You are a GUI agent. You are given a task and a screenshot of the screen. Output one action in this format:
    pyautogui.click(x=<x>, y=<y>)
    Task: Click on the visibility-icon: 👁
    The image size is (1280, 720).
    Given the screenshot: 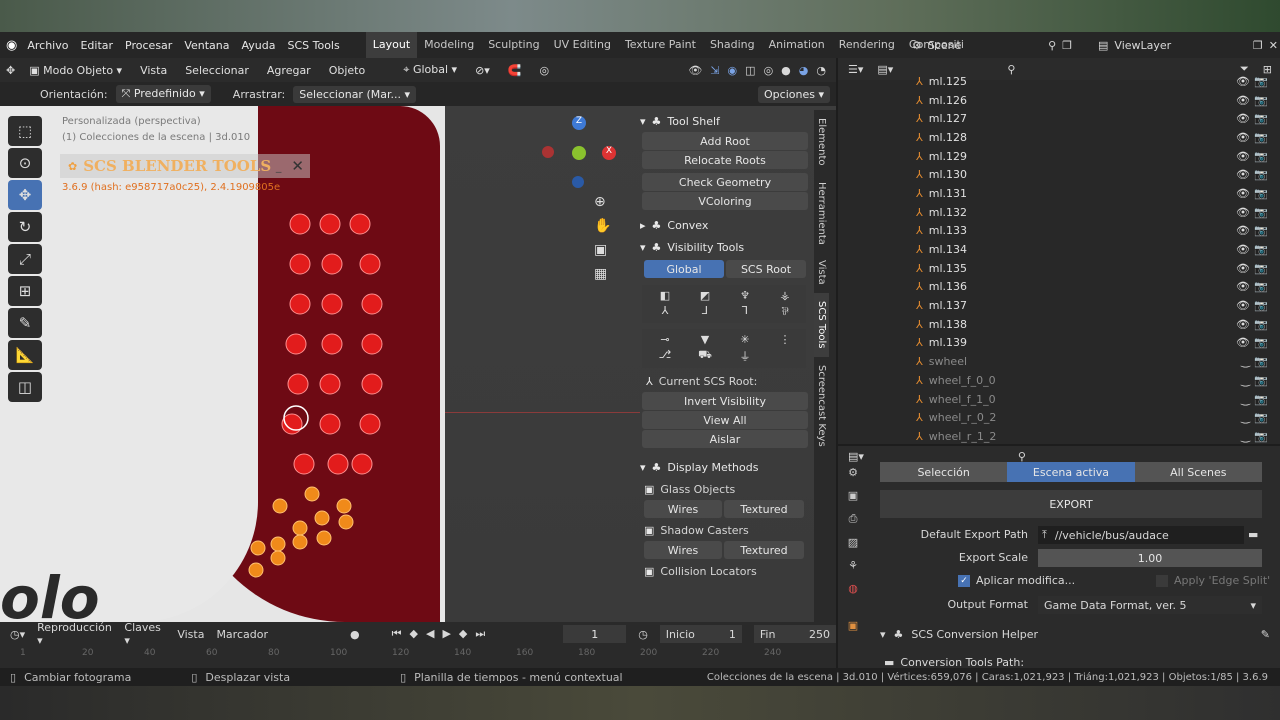 What is the action you would take?
    pyautogui.click(x=695, y=70)
    